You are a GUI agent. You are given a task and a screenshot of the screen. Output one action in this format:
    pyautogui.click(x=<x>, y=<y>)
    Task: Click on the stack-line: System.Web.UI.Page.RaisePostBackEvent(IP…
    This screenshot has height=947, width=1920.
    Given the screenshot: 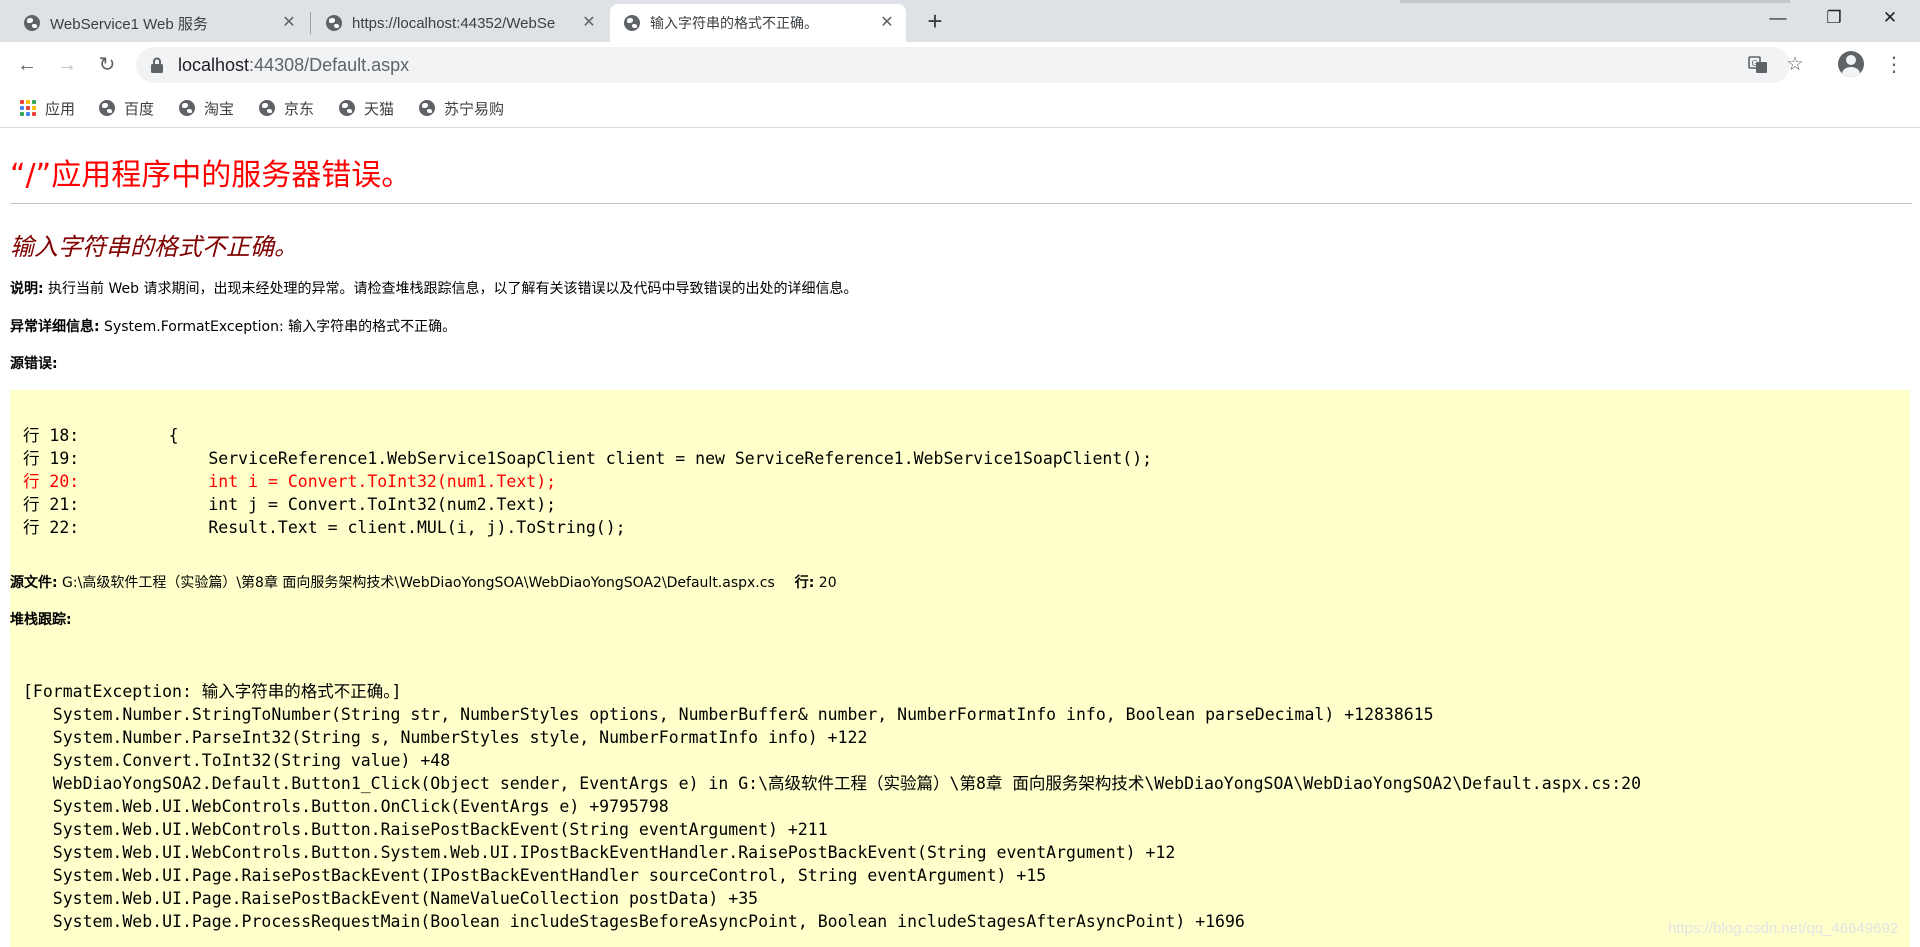 What is the action you would take?
    pyautogui.click(x=535, y=875)
    